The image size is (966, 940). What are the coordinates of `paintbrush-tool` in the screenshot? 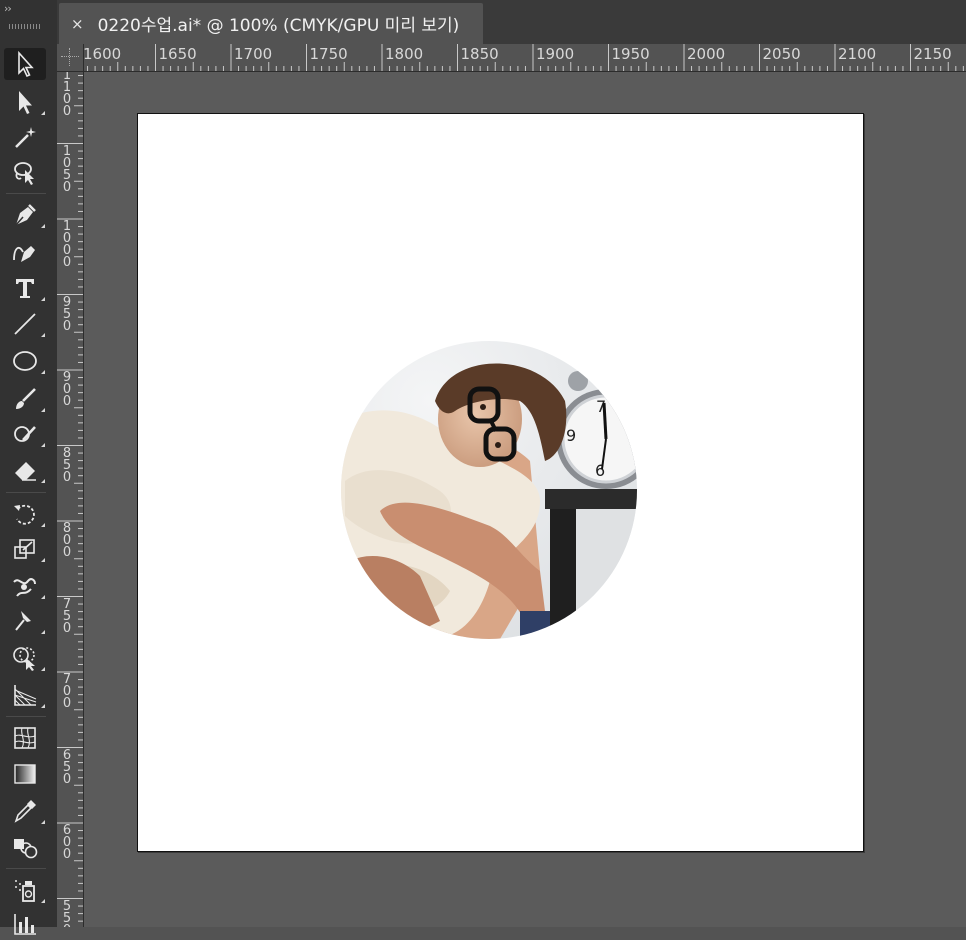 It's located at (25, 399).